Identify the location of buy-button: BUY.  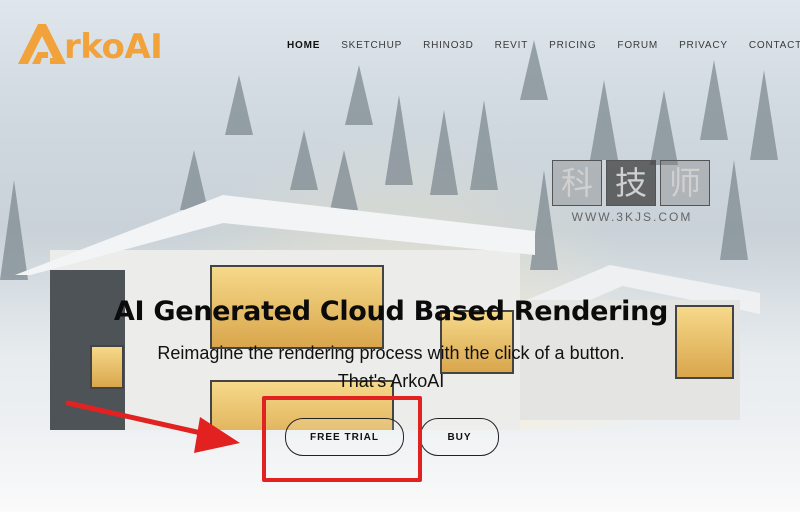
(459, 437).